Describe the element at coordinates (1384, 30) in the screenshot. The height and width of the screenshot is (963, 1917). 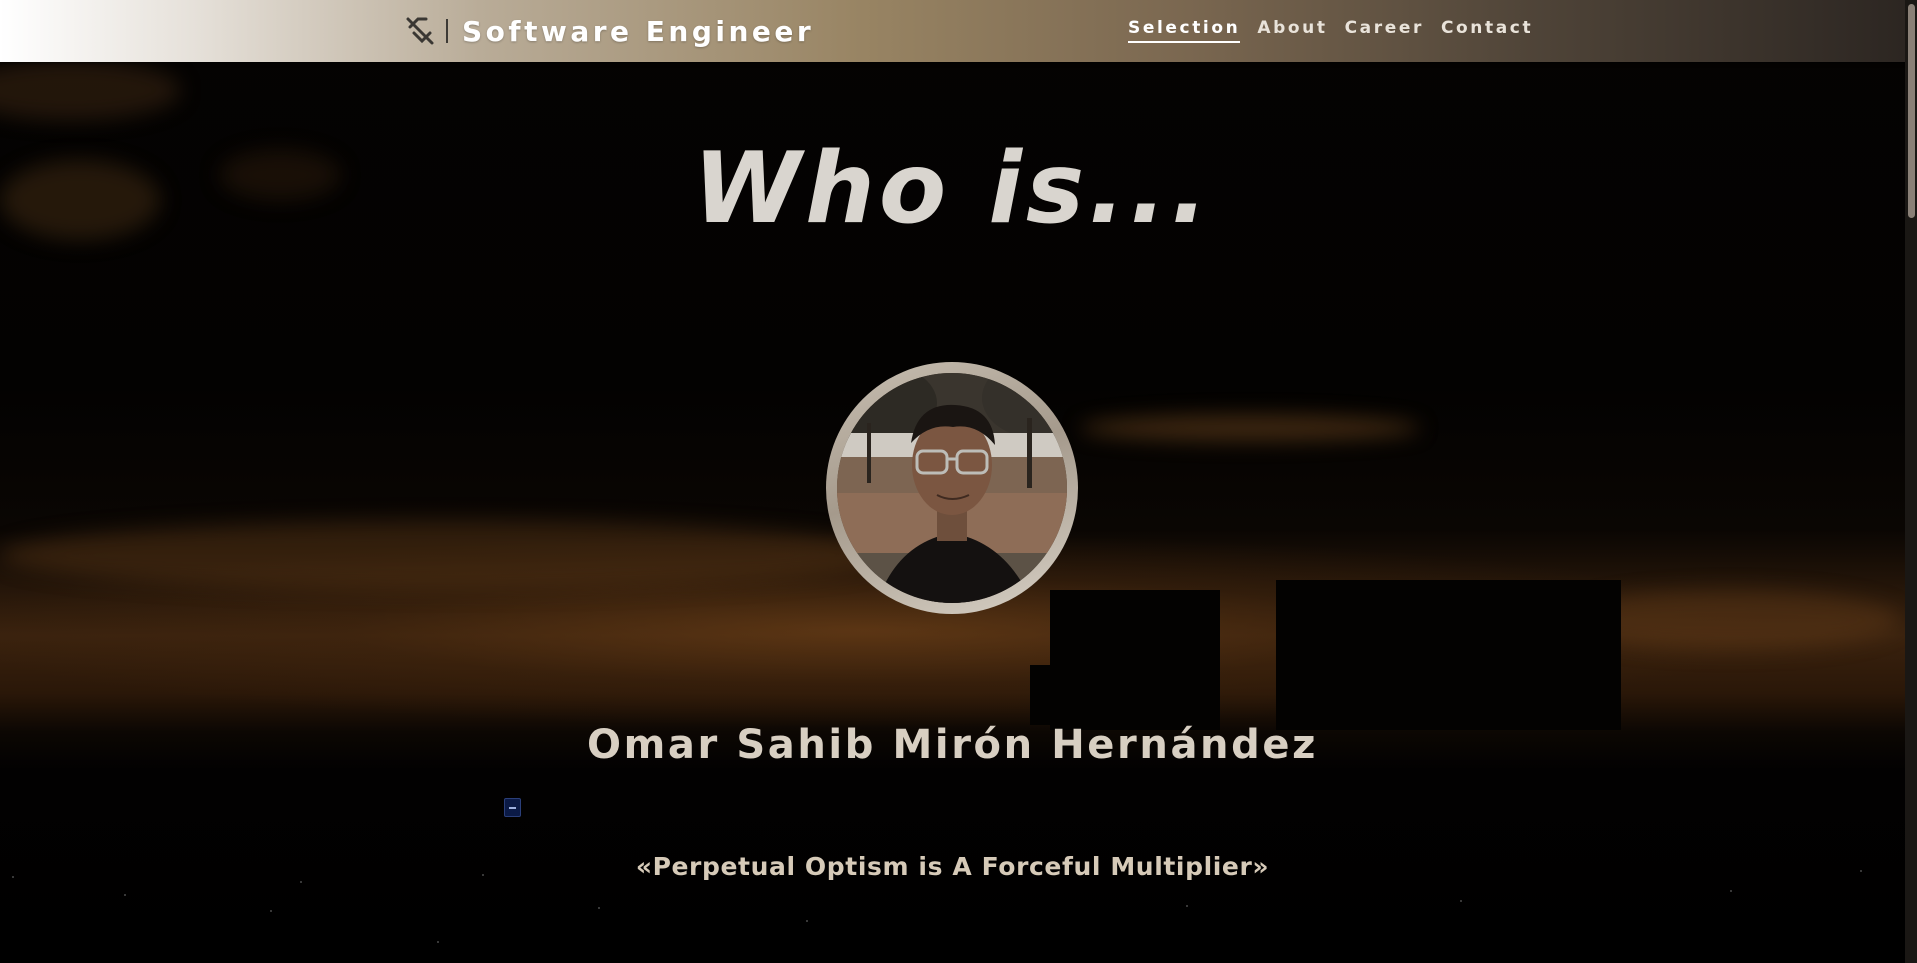
I see `nav-item-career: Career` at that location.